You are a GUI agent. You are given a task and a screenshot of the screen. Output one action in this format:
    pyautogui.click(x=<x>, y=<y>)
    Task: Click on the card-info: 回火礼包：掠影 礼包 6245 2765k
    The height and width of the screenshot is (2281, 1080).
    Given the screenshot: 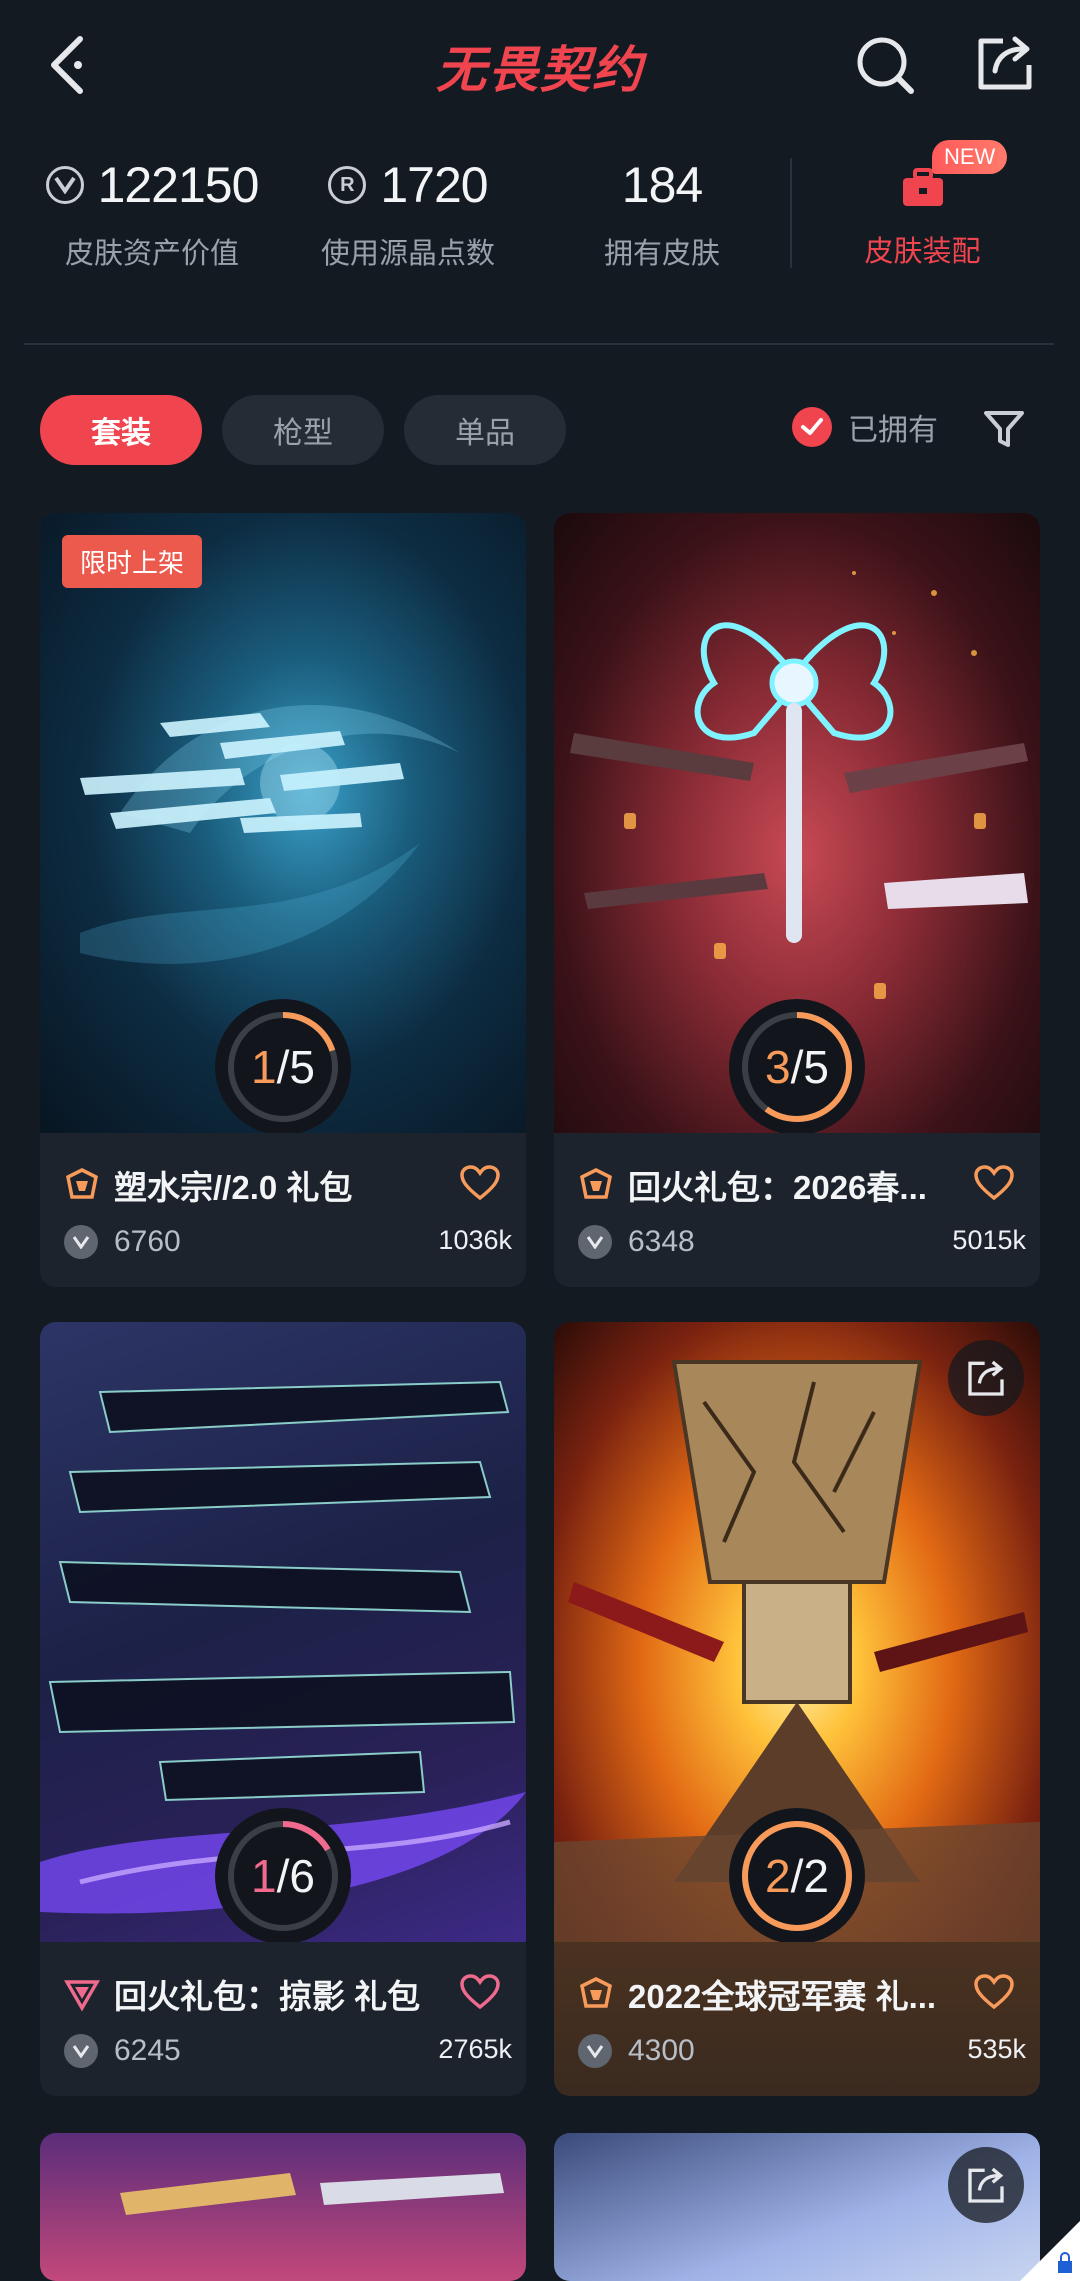 What is the action you would take?
    pyautogui.click(x=283, y=2019)
    